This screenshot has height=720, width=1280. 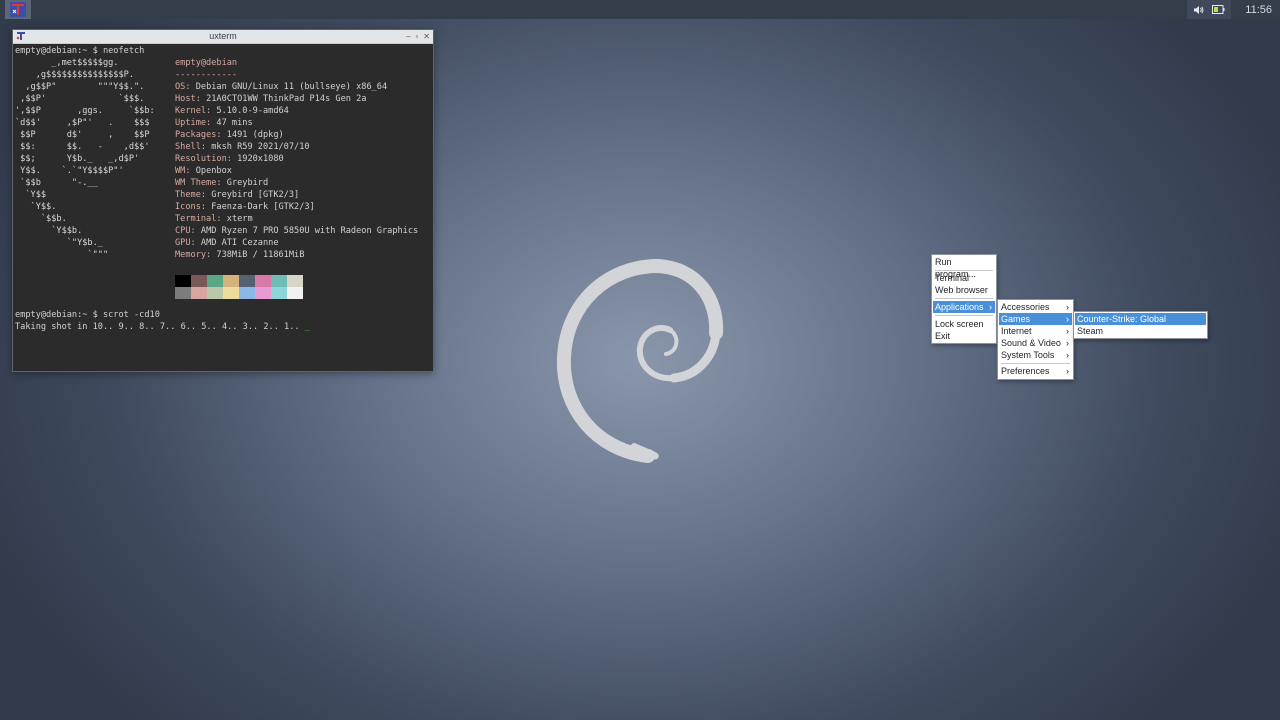 I want to click on neofetch-info-line: Host: 21A0CTO1WW ThinkPad P14s Gen 2a, so click(x=270, y=99).